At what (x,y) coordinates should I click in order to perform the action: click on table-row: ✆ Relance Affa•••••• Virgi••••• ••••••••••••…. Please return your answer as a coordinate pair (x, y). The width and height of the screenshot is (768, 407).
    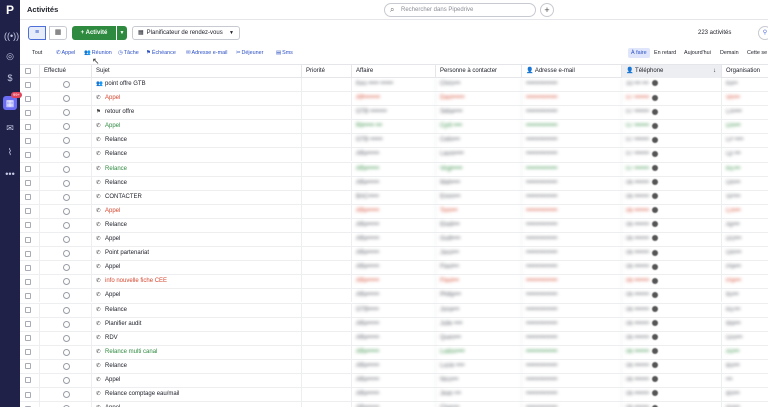
    Looking at the image, I should click on (394, 169).